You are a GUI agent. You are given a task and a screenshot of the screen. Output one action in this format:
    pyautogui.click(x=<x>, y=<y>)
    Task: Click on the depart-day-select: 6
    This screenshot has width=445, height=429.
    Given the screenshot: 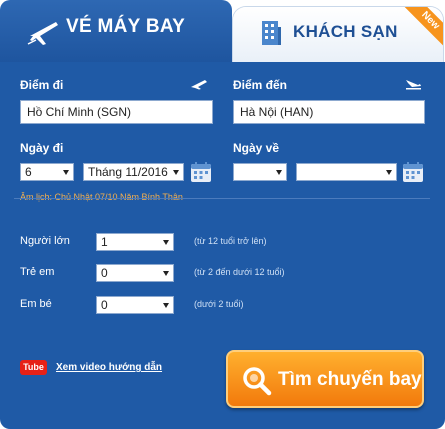 What is the action you would take?
    pyautogui.click(x=47, y=172)
    